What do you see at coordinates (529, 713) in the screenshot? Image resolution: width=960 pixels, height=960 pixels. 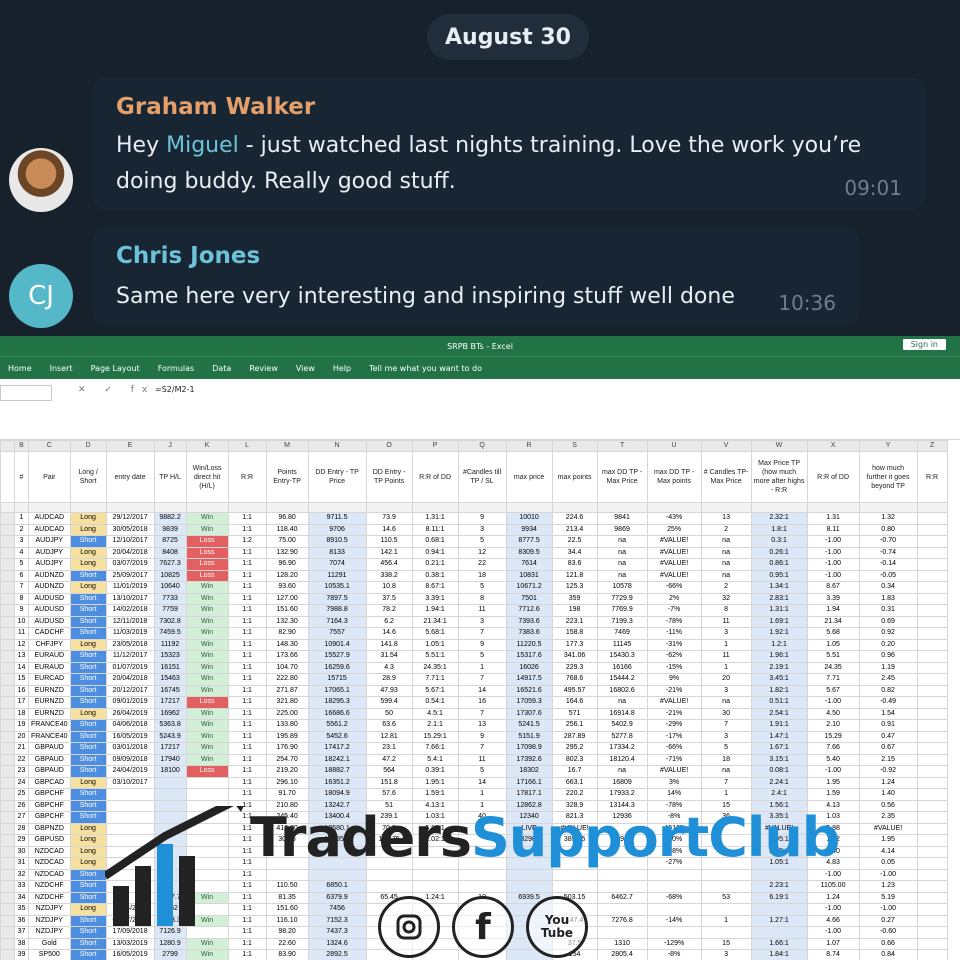 I see `cell: 17307.6` at bounding box center [529, 713].